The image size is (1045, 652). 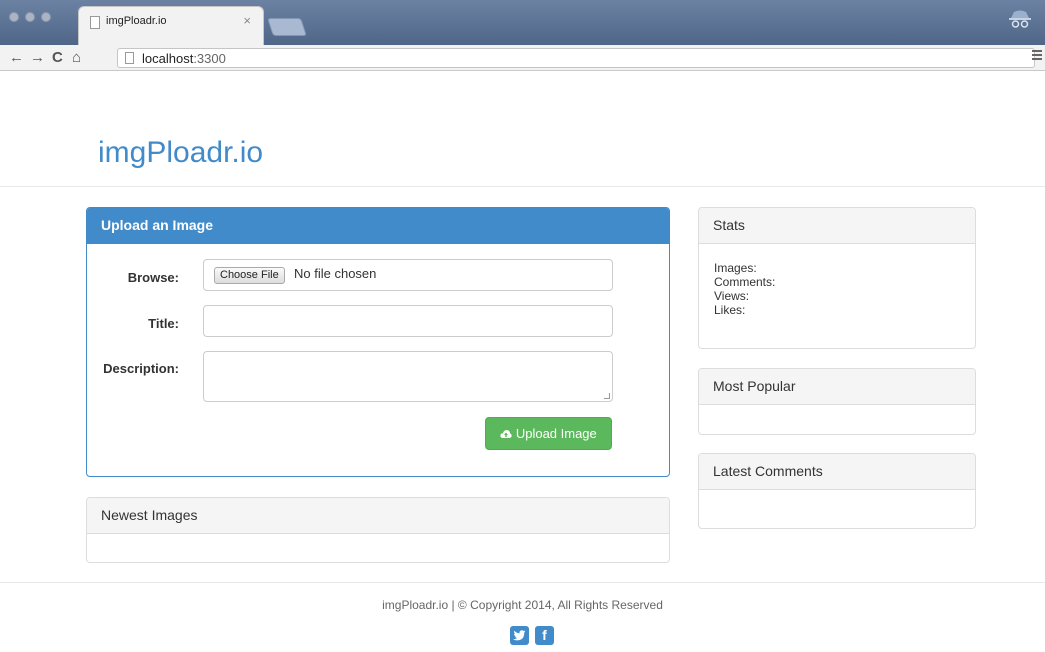 I want to click on home-button: ⌂, so click(x=76, y=58).